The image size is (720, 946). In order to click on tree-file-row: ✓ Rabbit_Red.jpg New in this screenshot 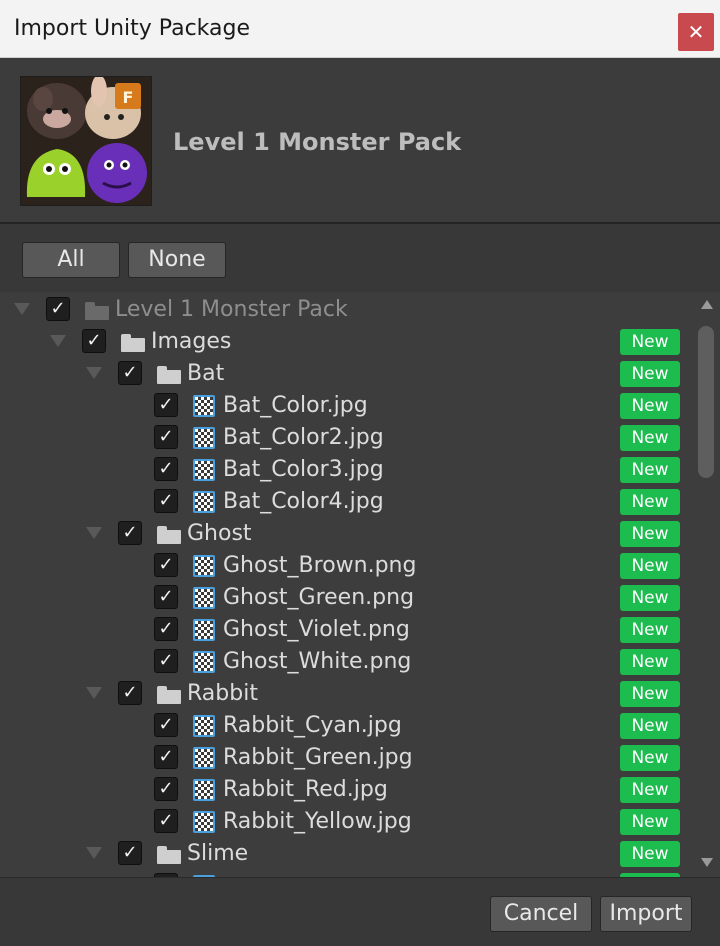, I will do `click(347, 790)`.